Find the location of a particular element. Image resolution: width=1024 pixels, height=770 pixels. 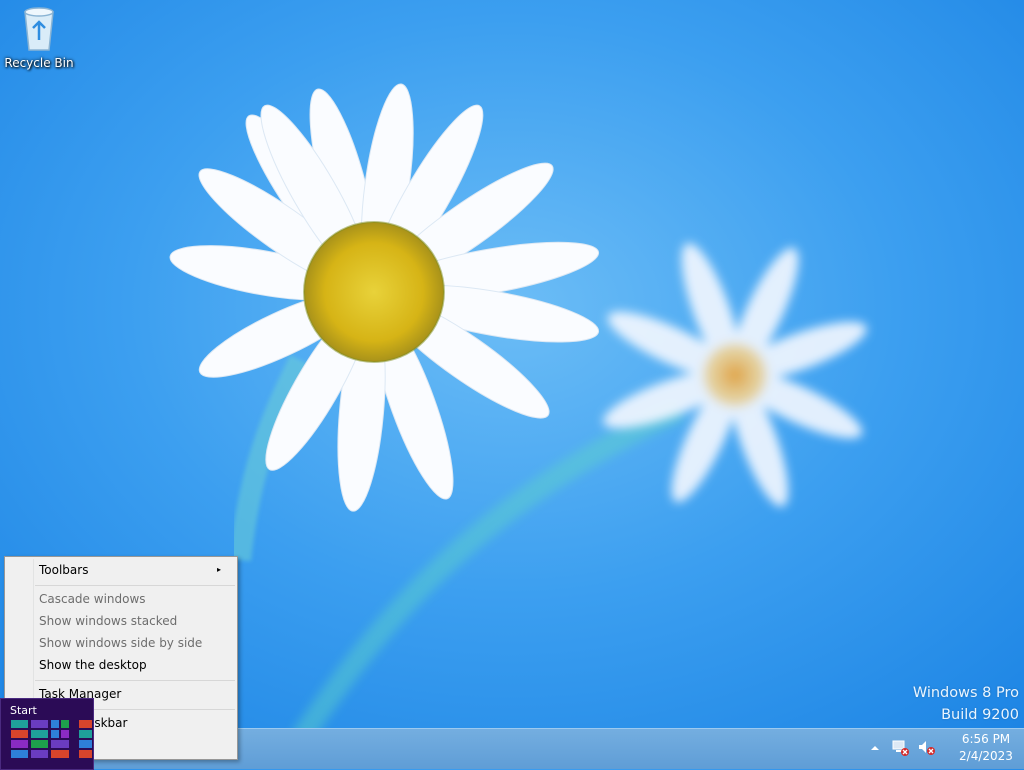

submenu-arrow-icon: ▸ is located at coordinates (218, 569).